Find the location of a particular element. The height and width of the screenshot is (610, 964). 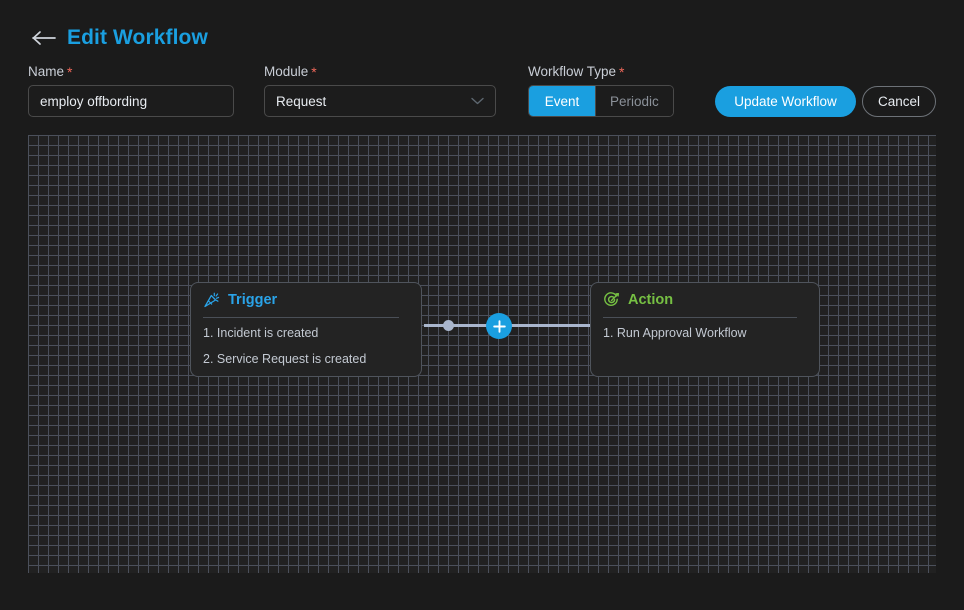

page-header: Edit Workflow is located at coordinates (119, 37).